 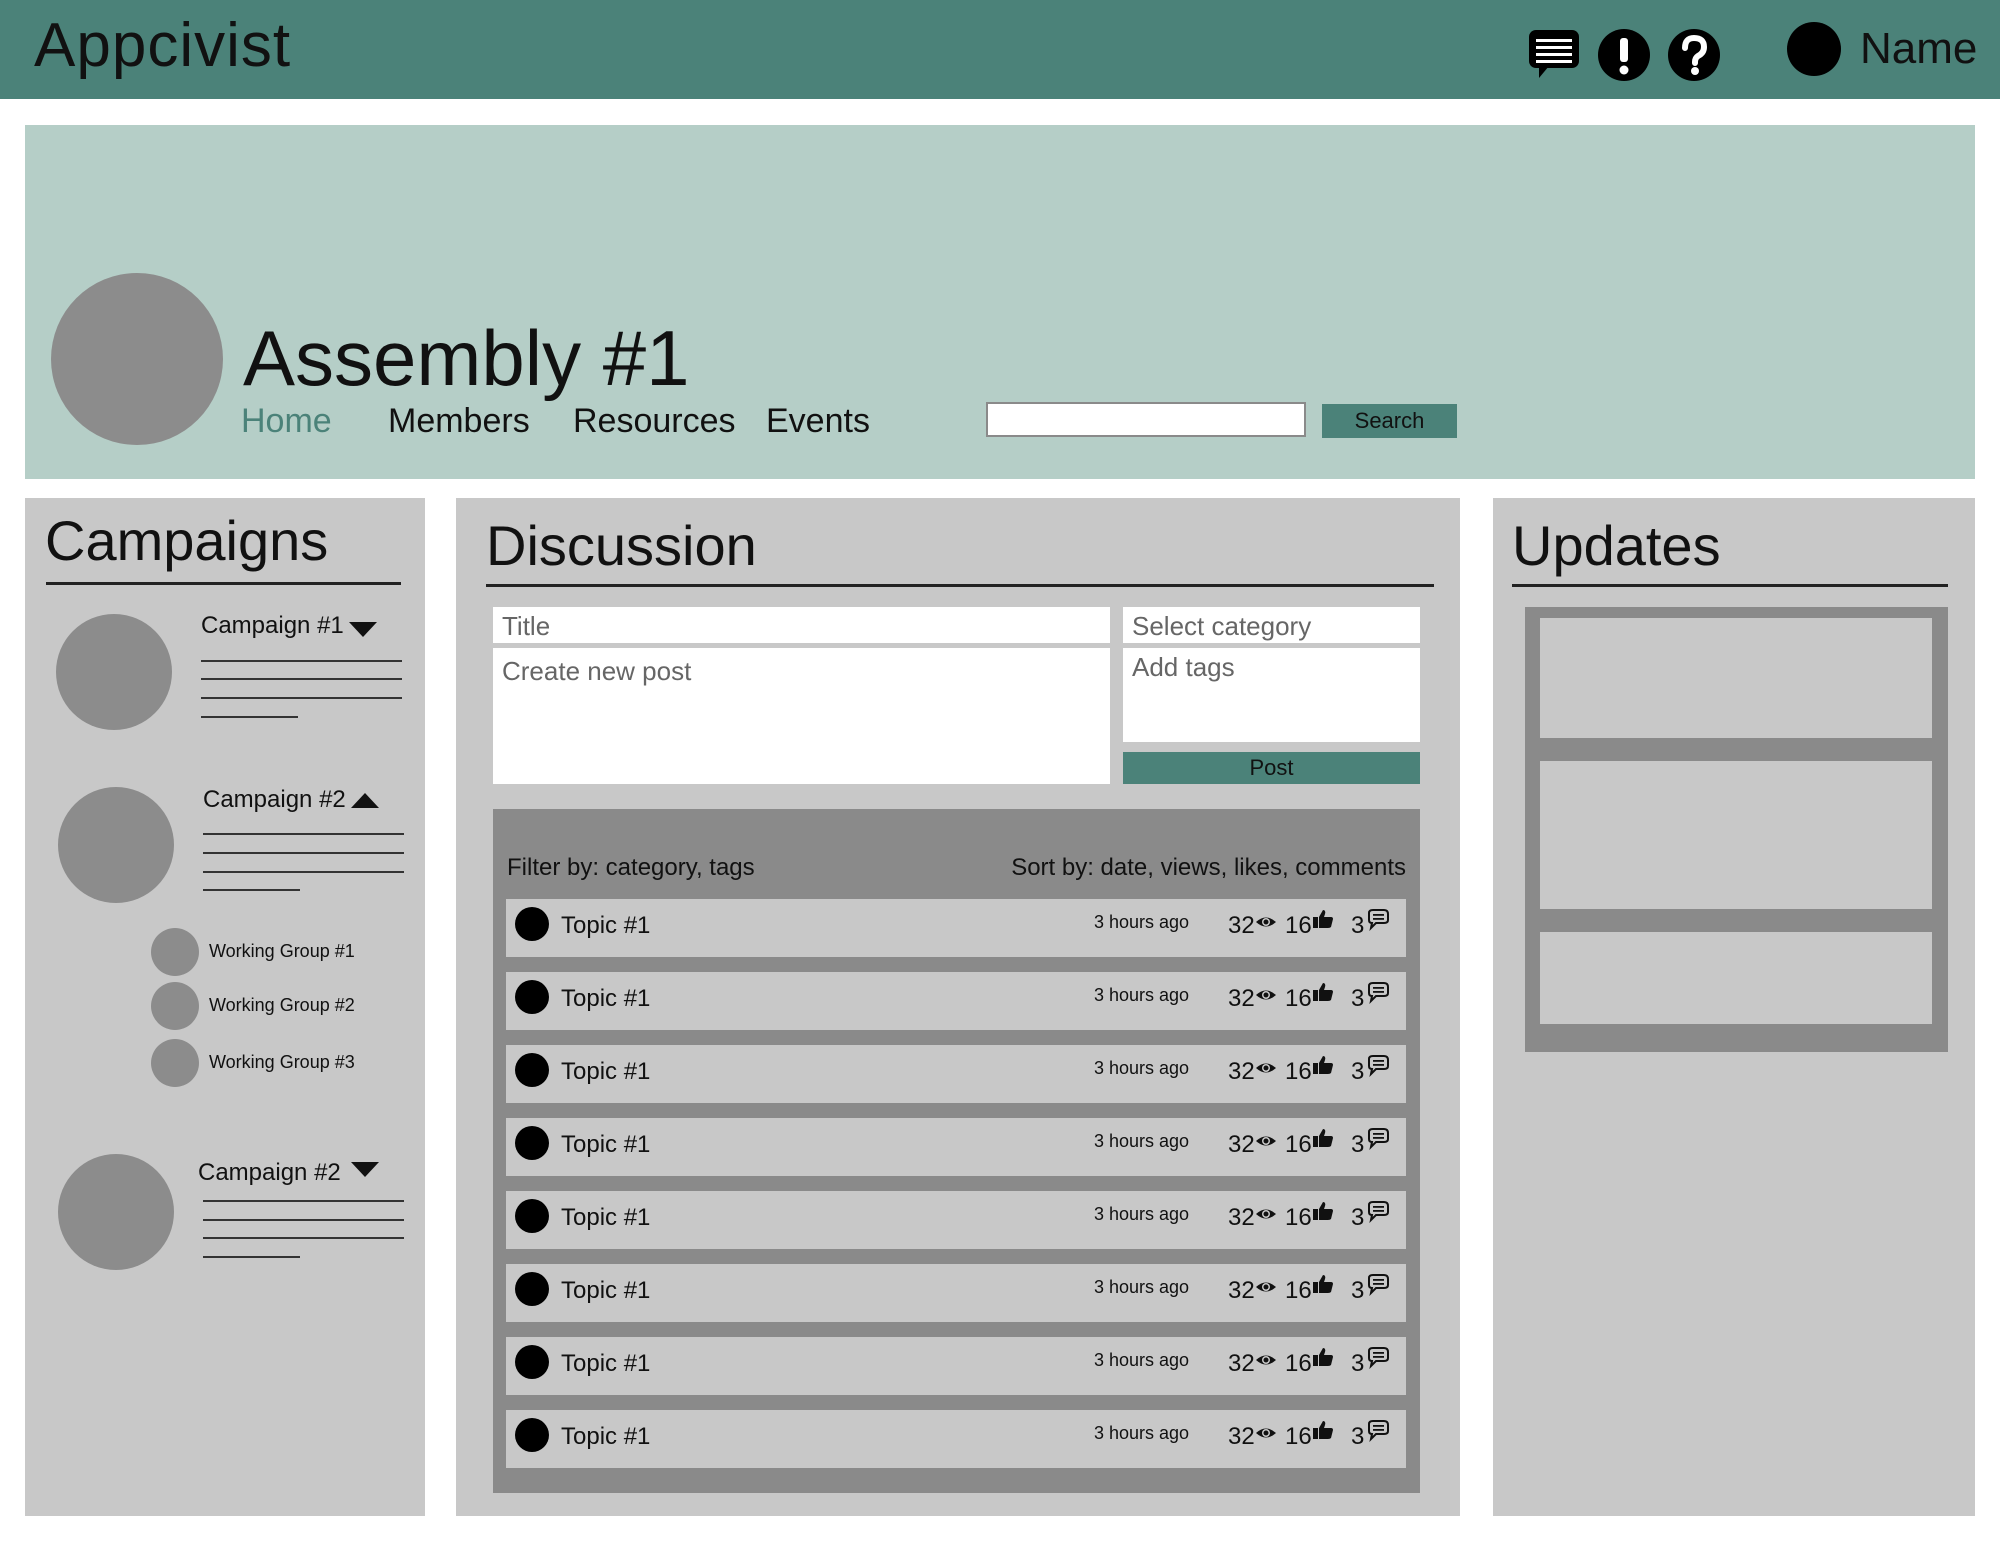 I want to click on filter-control: Filter by: category, tags, so click(x=631, y=868).